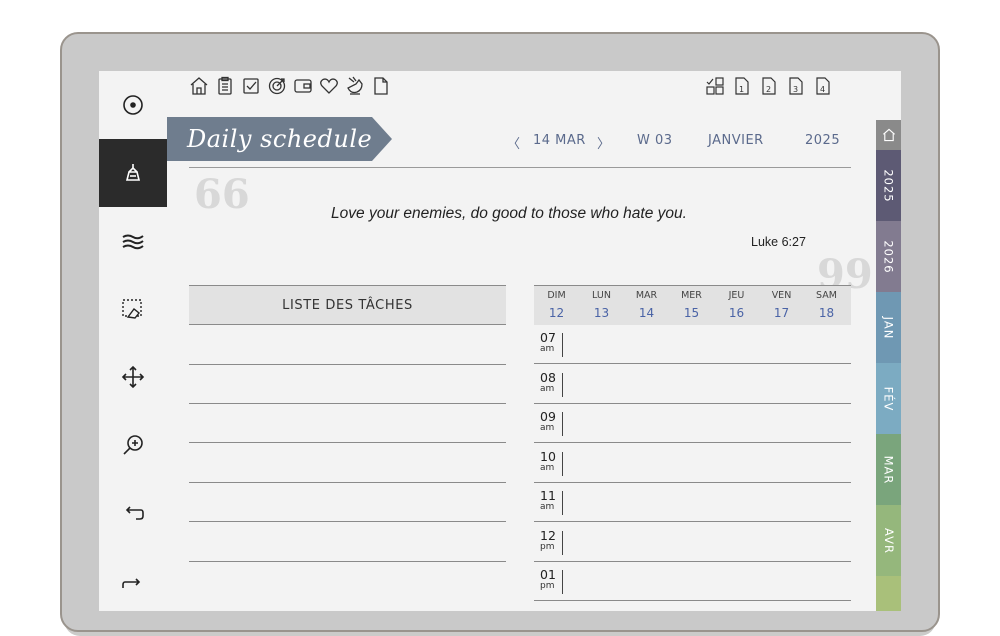  I want to click on svg-text: 4, so click(822, 89).